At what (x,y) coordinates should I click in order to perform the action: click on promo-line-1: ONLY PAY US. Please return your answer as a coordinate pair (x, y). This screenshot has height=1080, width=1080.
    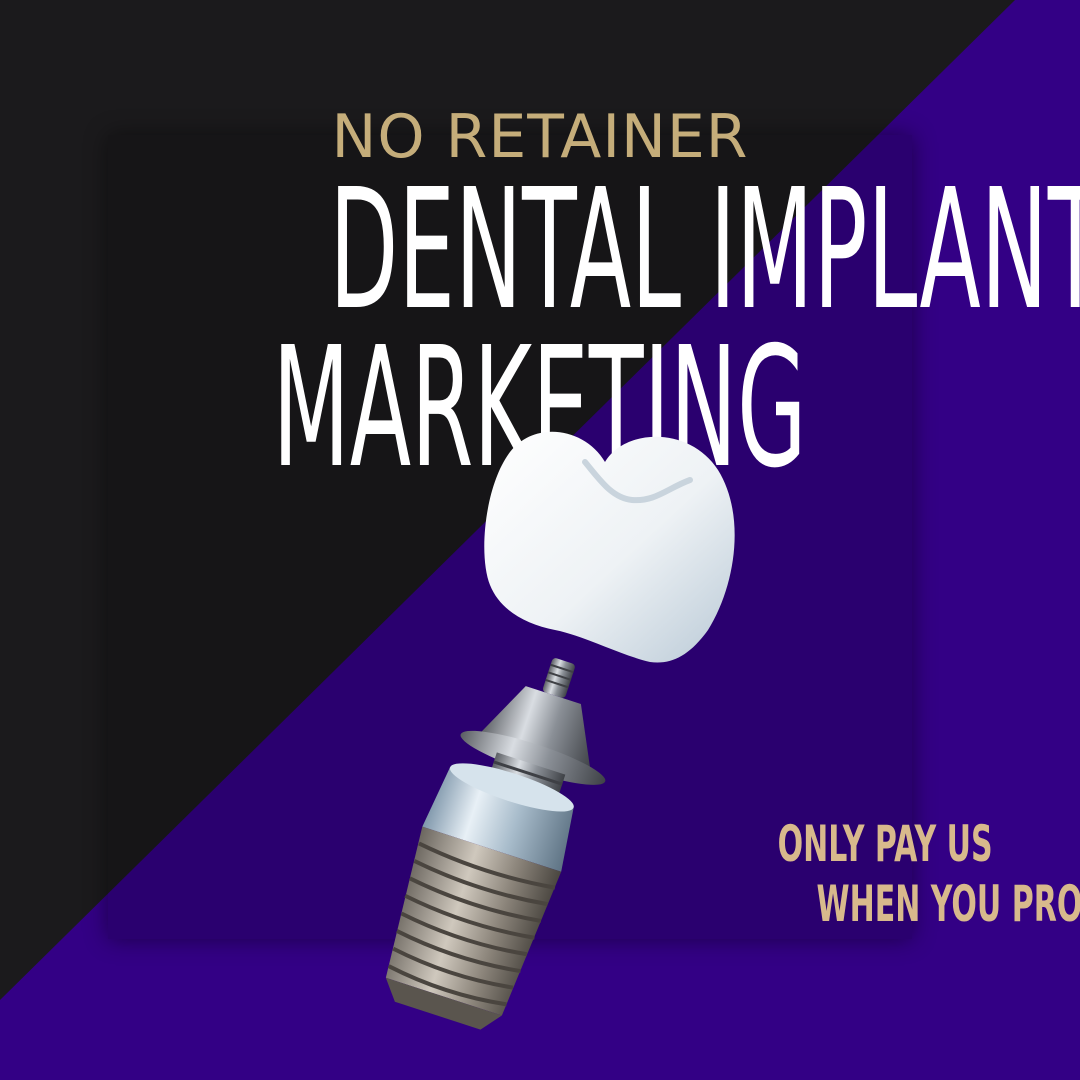
    Looking at the image, I should click on (871, 844).